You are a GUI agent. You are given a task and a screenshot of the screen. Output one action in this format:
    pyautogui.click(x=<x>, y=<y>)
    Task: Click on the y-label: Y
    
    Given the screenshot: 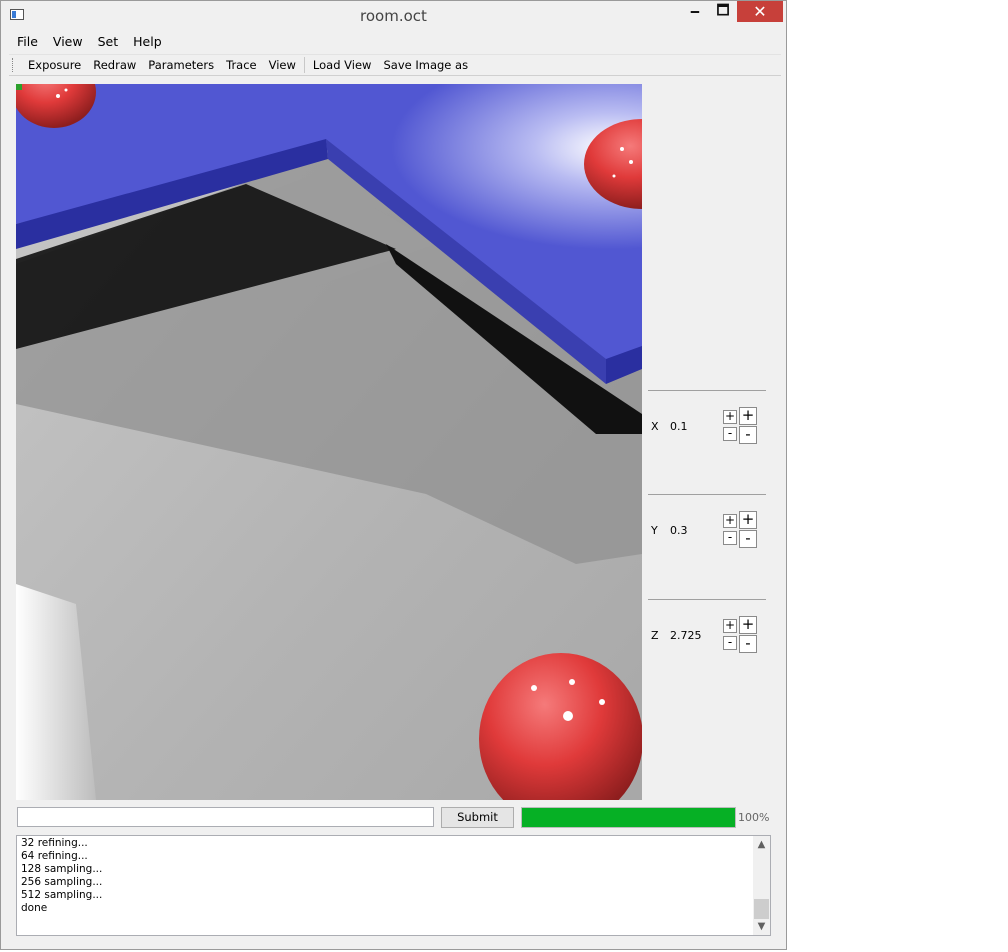 What is the action you would take?
    pyautogui.click(x=654, y=530)
    